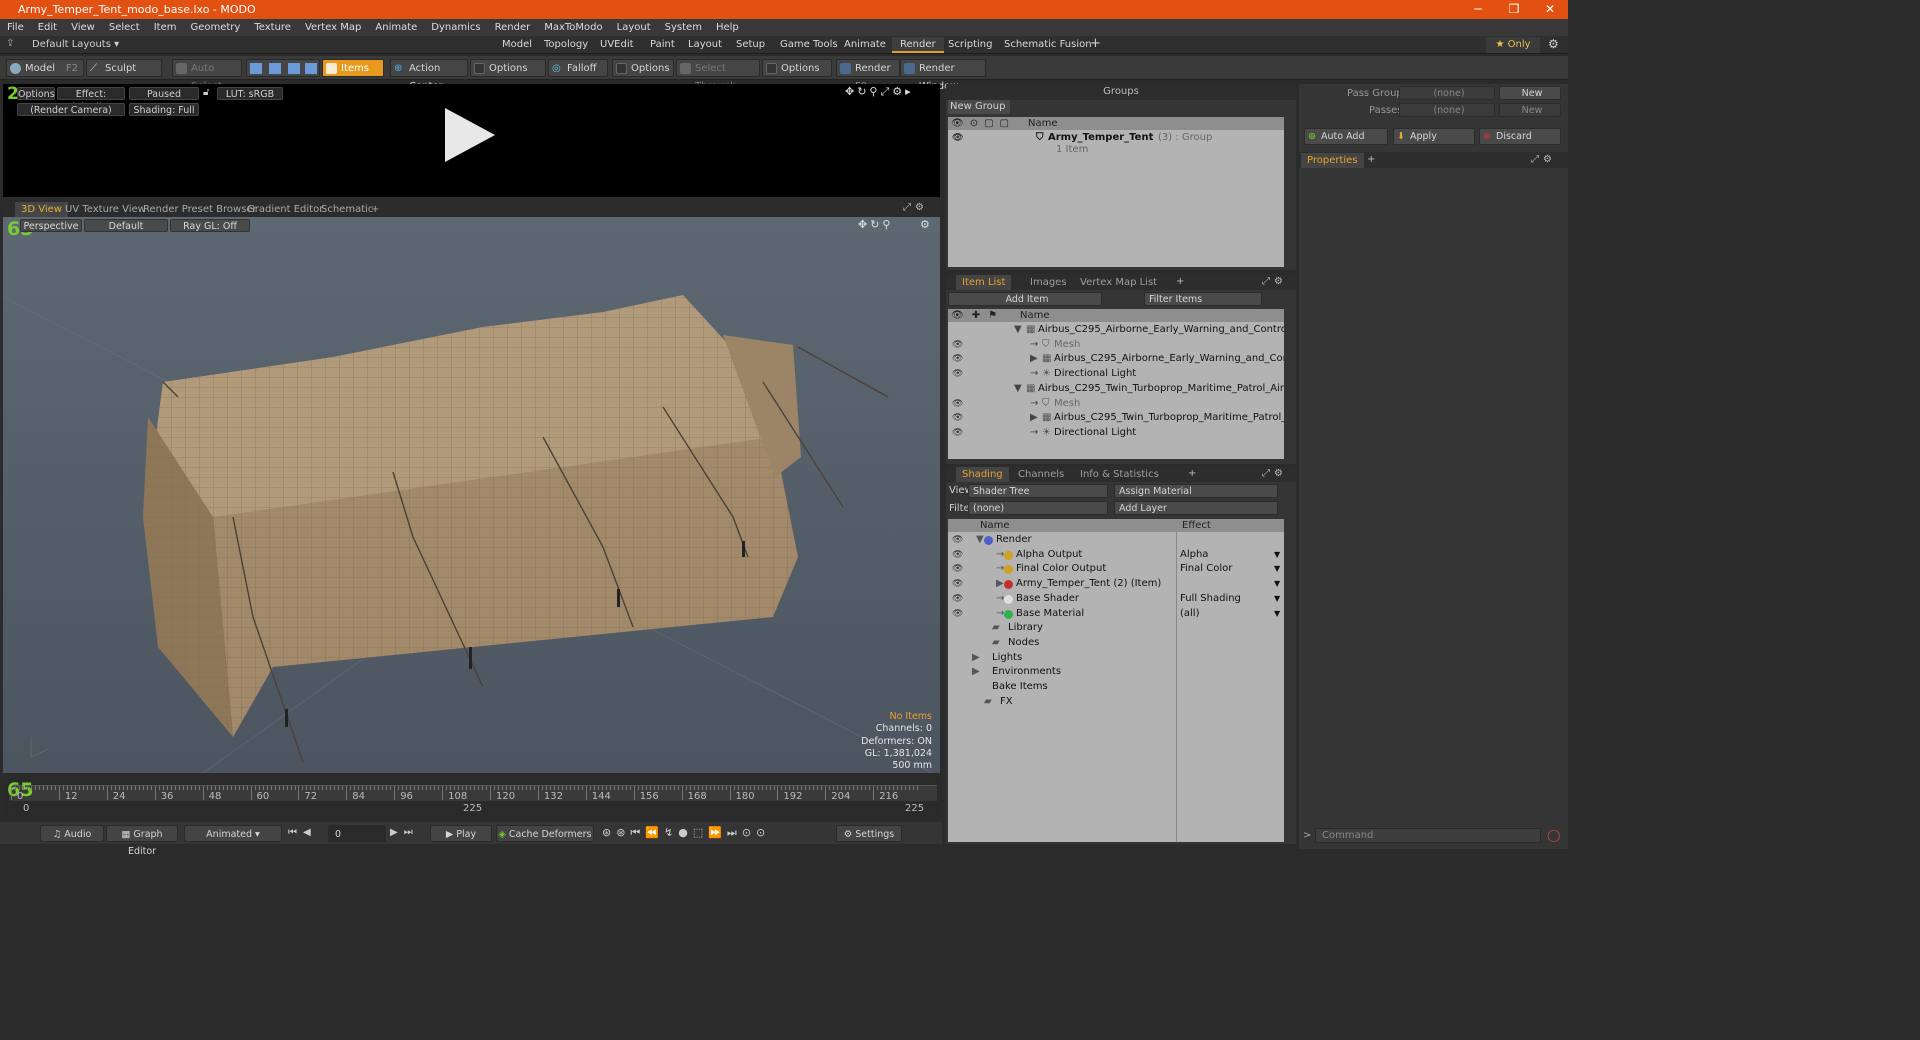 This screenshot has width=1920, height=1040. Describe the element at coordinates (1041, 474) in the screenshot. I see `tab-channels: Channels` at that location.